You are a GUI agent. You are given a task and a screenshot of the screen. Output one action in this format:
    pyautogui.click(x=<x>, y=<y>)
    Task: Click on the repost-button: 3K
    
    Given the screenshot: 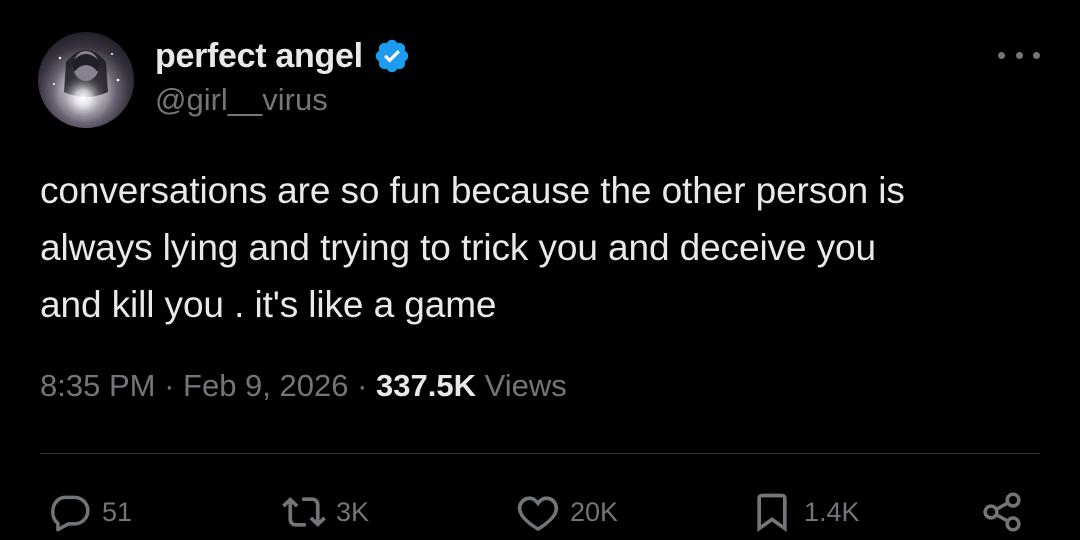 What is the action you would take?
    pyautogui.click(x=325, y=512)
    